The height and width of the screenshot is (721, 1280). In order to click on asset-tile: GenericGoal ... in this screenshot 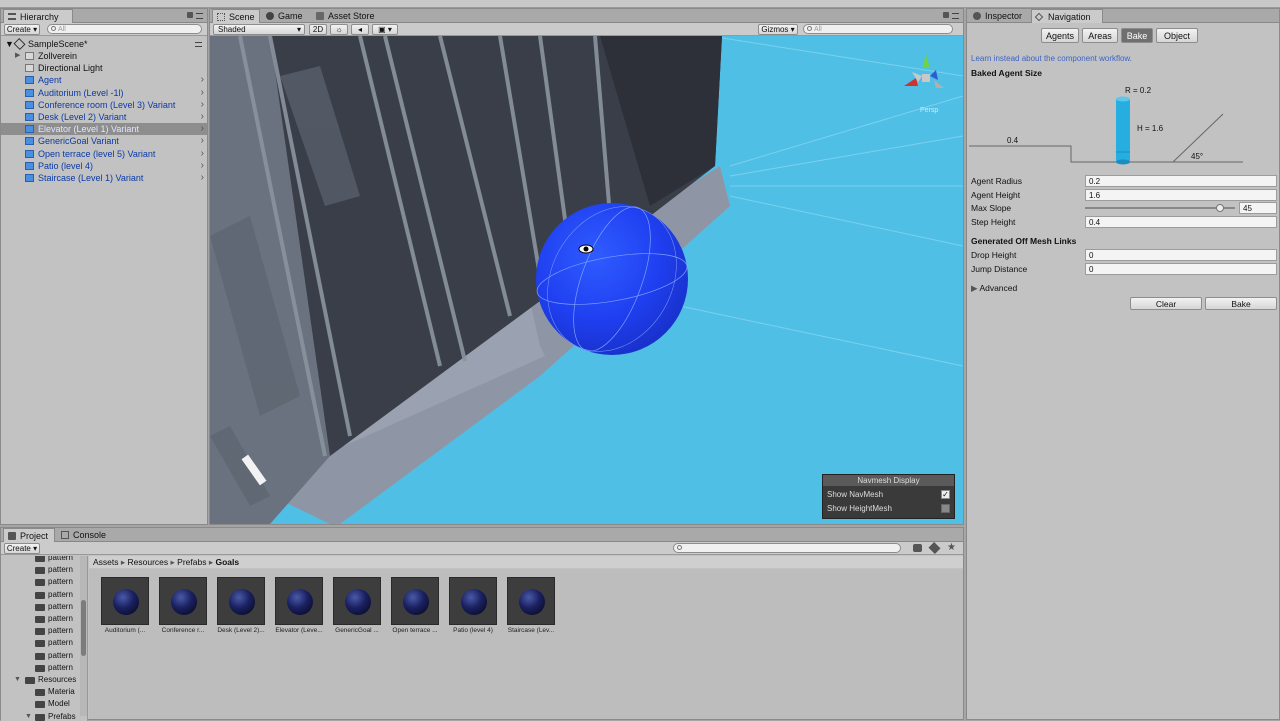, I will do `click(357, 605)`.